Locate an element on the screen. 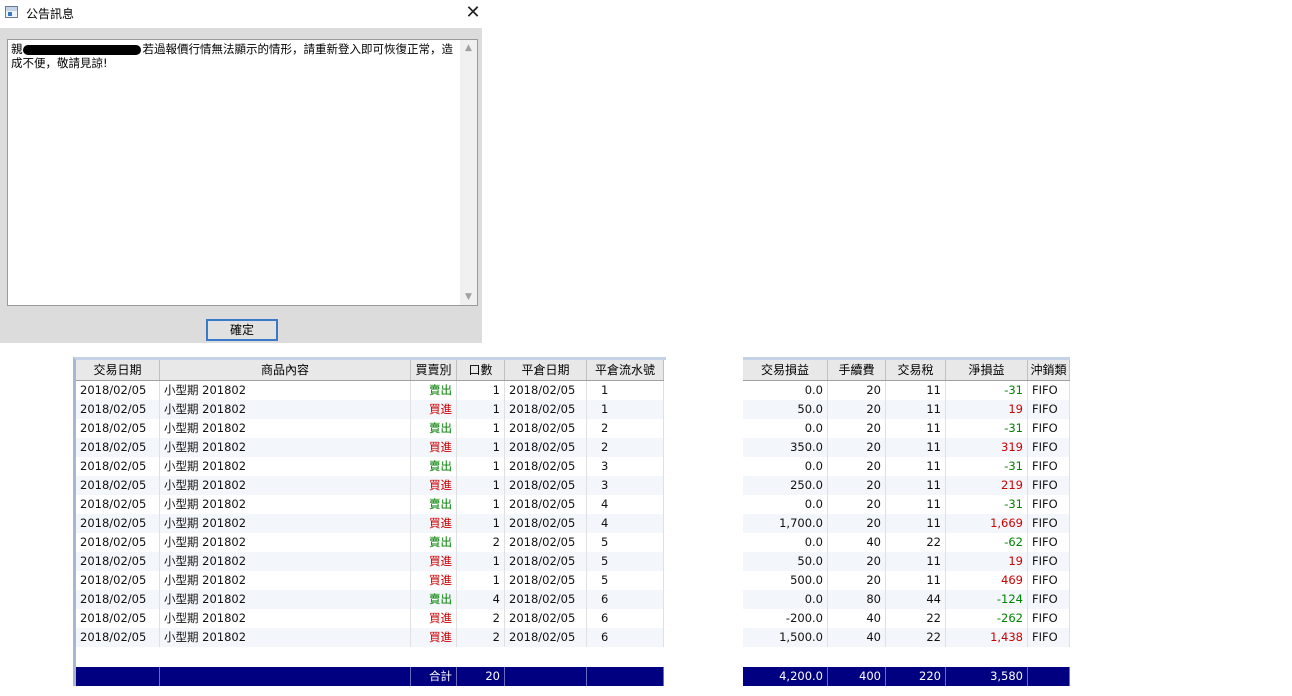 The width and height of the screenshot is (1292, 696). cell-close-date: 2018/02/05 is located at coordinates (546, 523).